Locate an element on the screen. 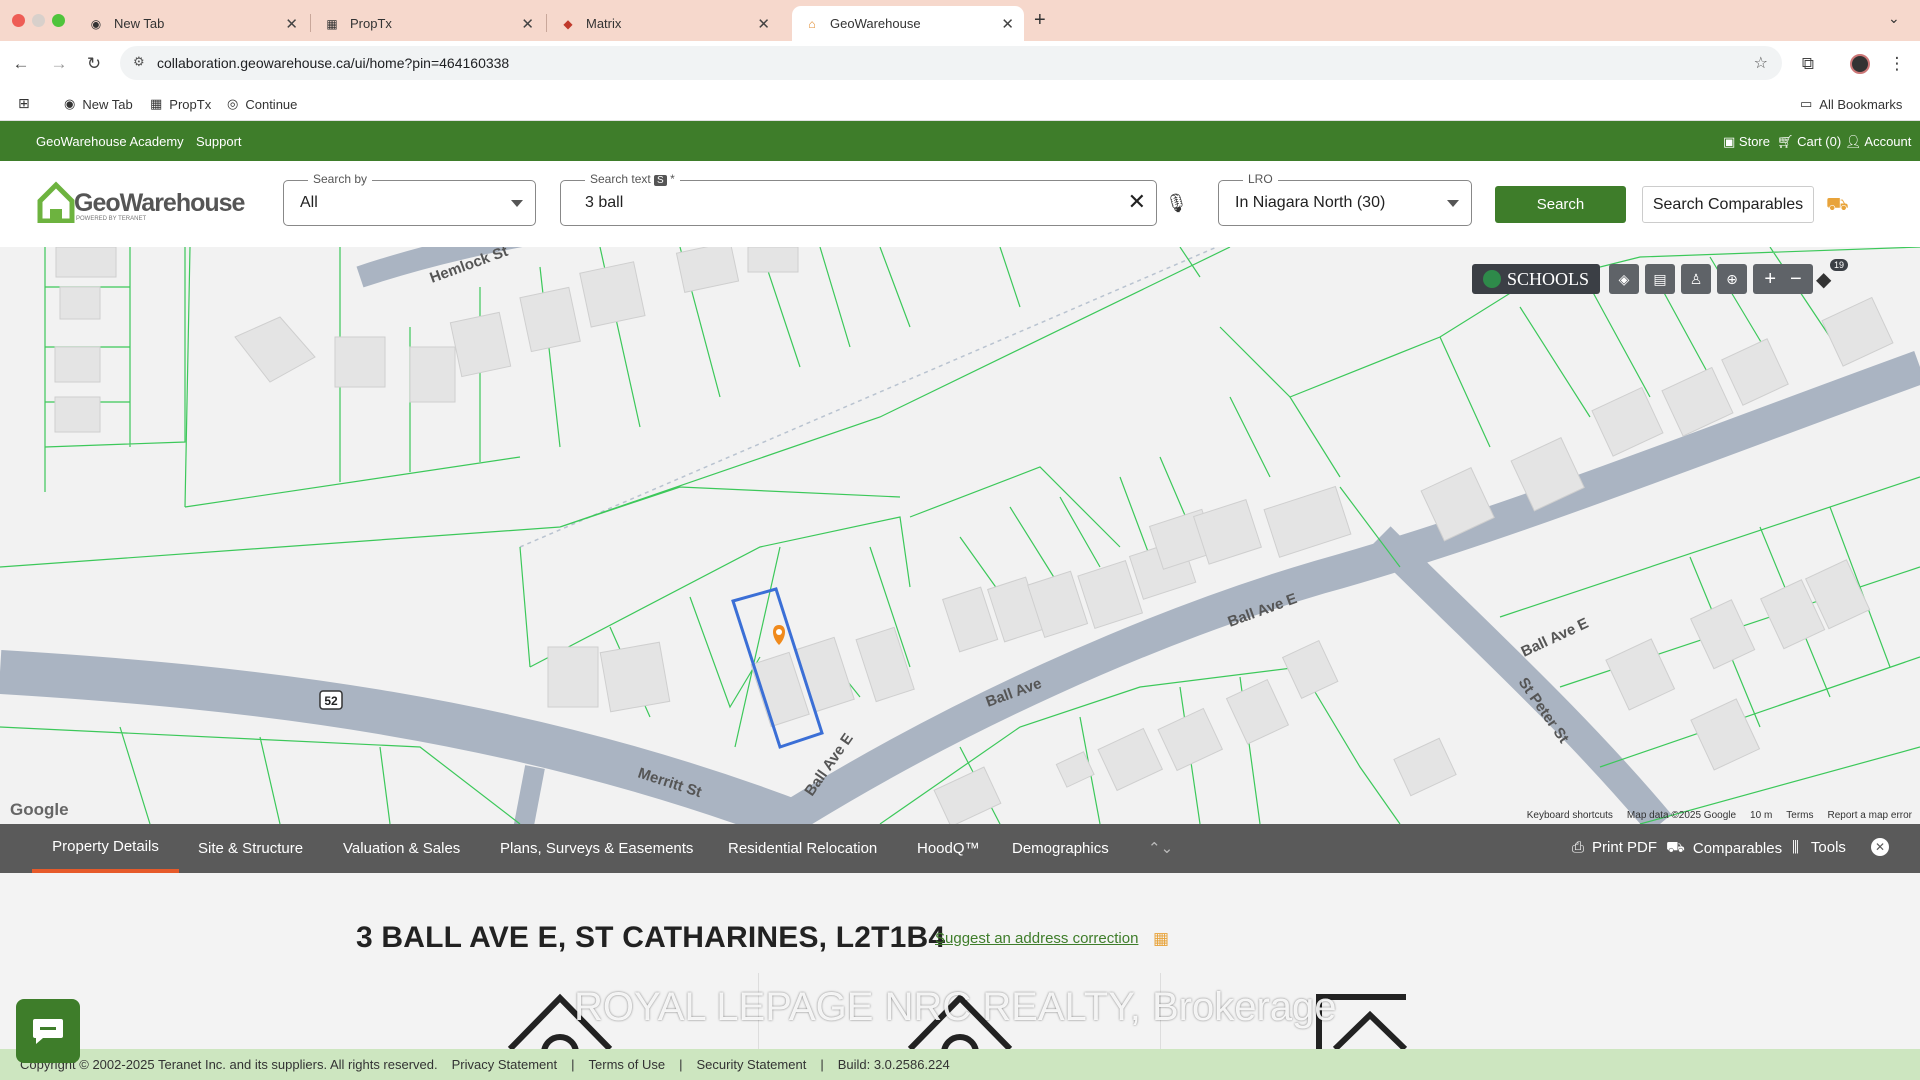  tools-label: Tools is located at coordinates (1828, 847).